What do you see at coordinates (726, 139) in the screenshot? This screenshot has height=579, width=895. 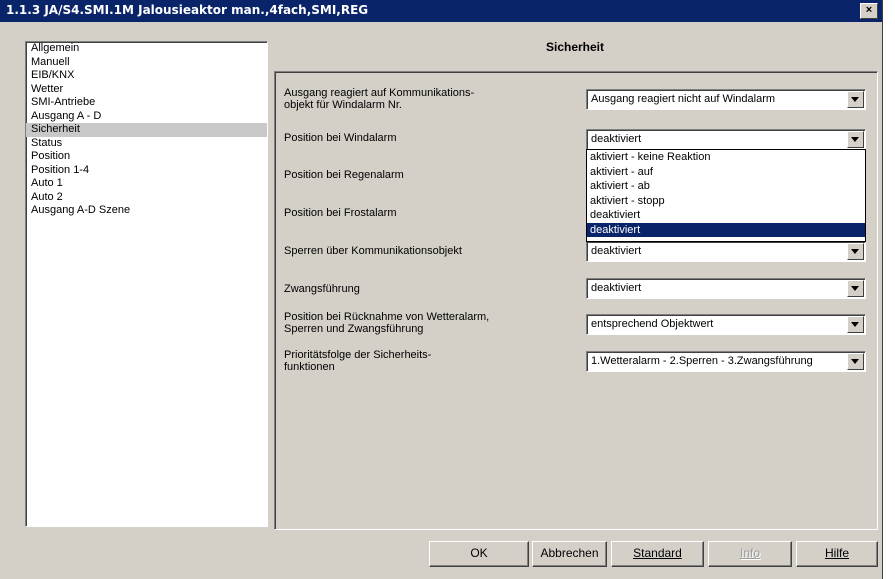 I see `position-windalarm-select: deaktiviert` at bounding box center [726, 139].